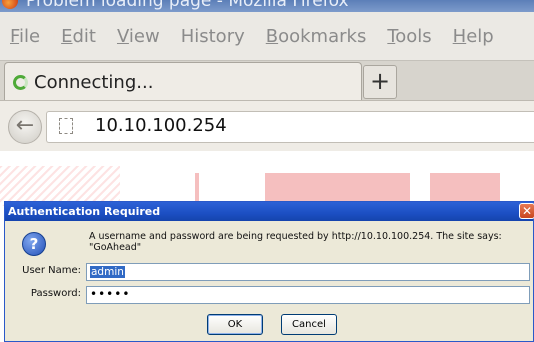 This screenshot has height=342, width=534. What do you see at coordinates (78, 36) in the screenshot?
I see `menu-edit: Edit` at bounding box center [78, 36].